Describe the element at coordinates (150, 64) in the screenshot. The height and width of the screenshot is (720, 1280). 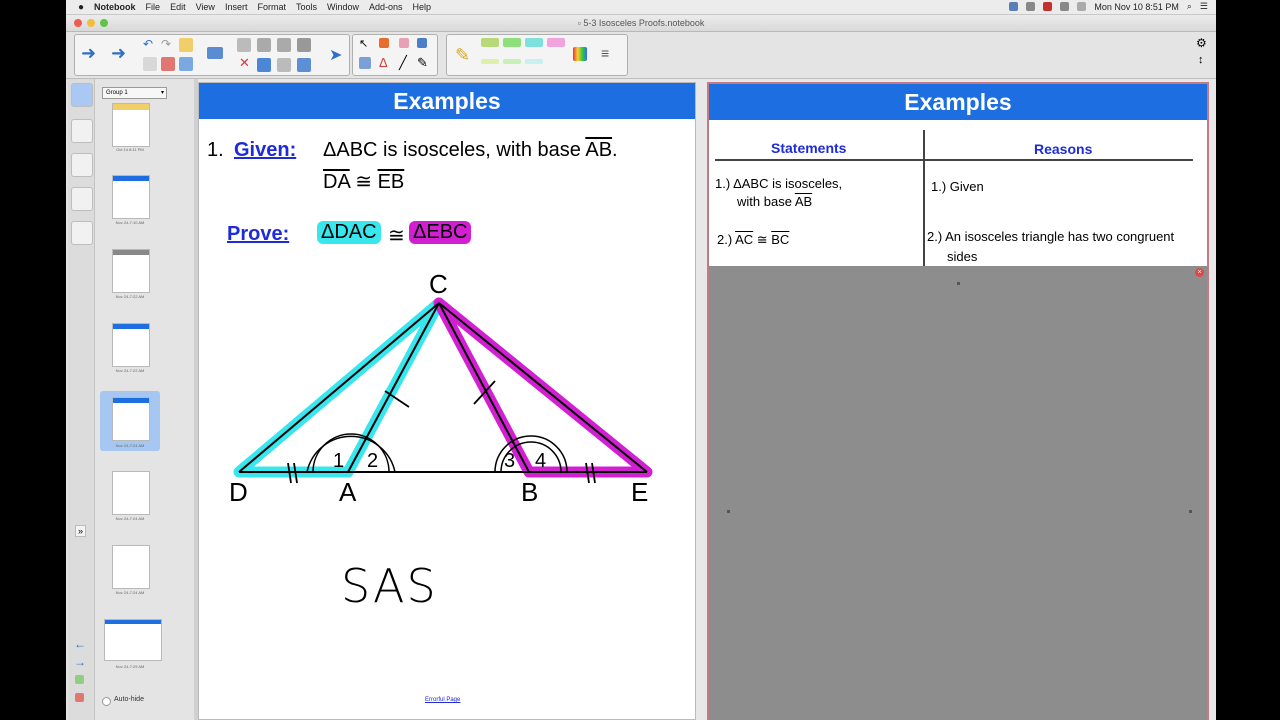
I see `refresh-icon` at that location.